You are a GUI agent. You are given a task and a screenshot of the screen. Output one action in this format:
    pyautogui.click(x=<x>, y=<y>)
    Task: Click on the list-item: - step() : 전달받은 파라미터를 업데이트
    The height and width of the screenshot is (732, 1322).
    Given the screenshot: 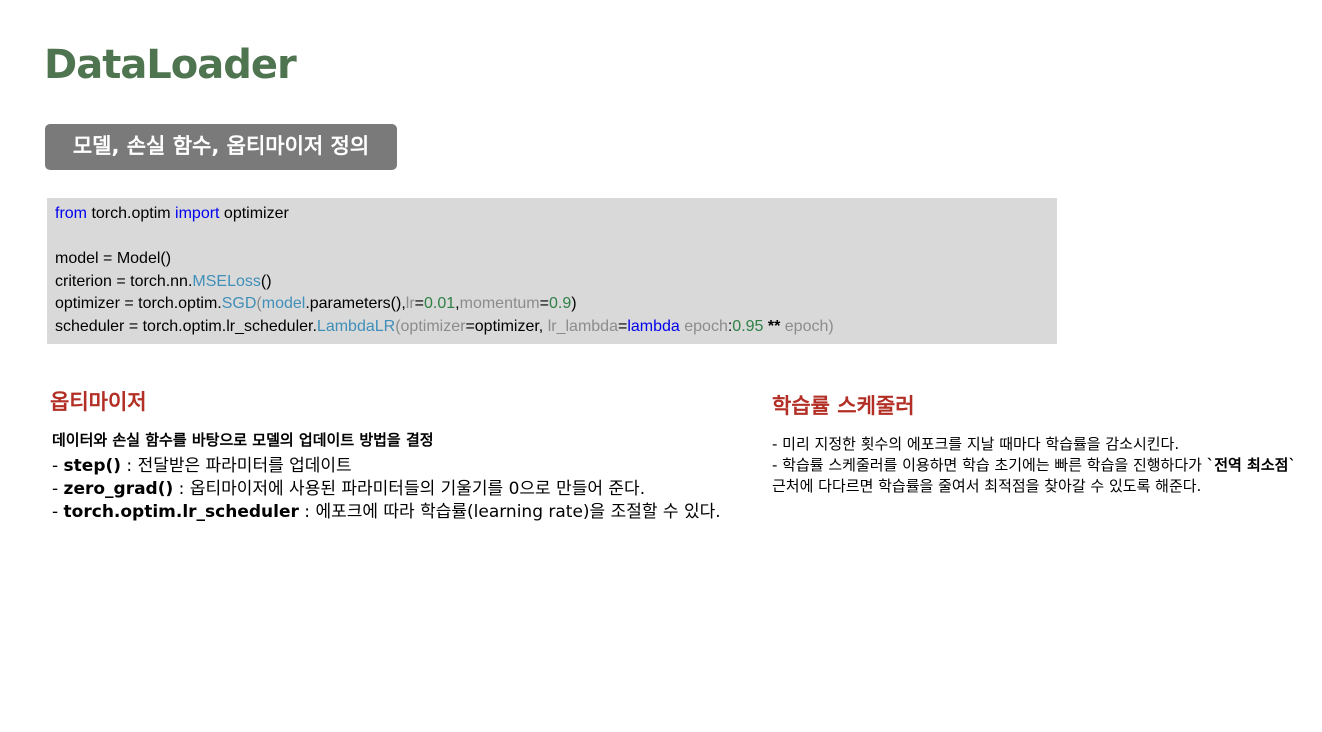 What is the action you would take?
    pyautogui.click(x=397, y=466)
    